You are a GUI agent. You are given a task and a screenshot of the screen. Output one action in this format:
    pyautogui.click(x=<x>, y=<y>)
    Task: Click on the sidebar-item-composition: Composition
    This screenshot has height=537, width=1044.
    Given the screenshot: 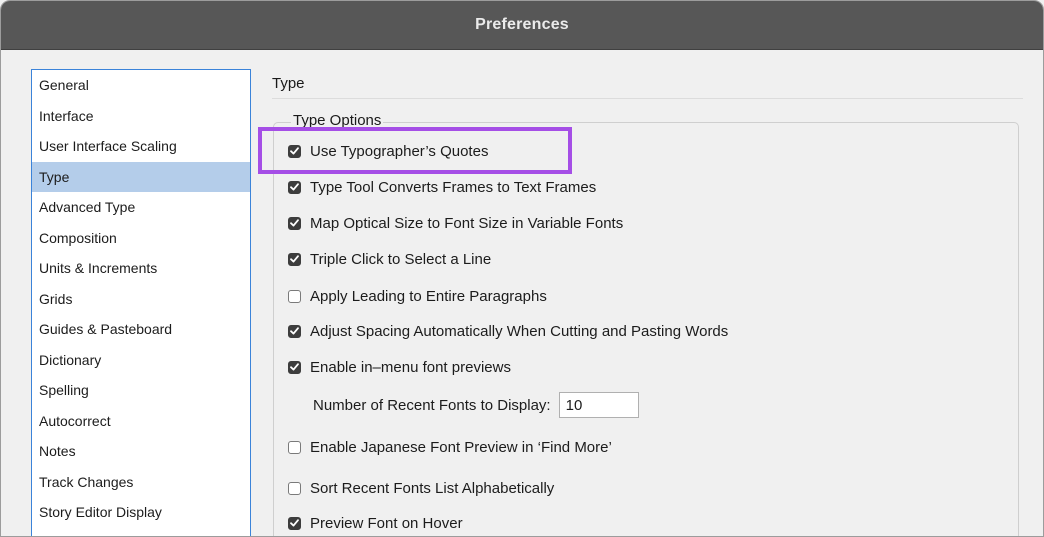 What is the action you would take?
    pyautogui.click(x=141, y=238)
    